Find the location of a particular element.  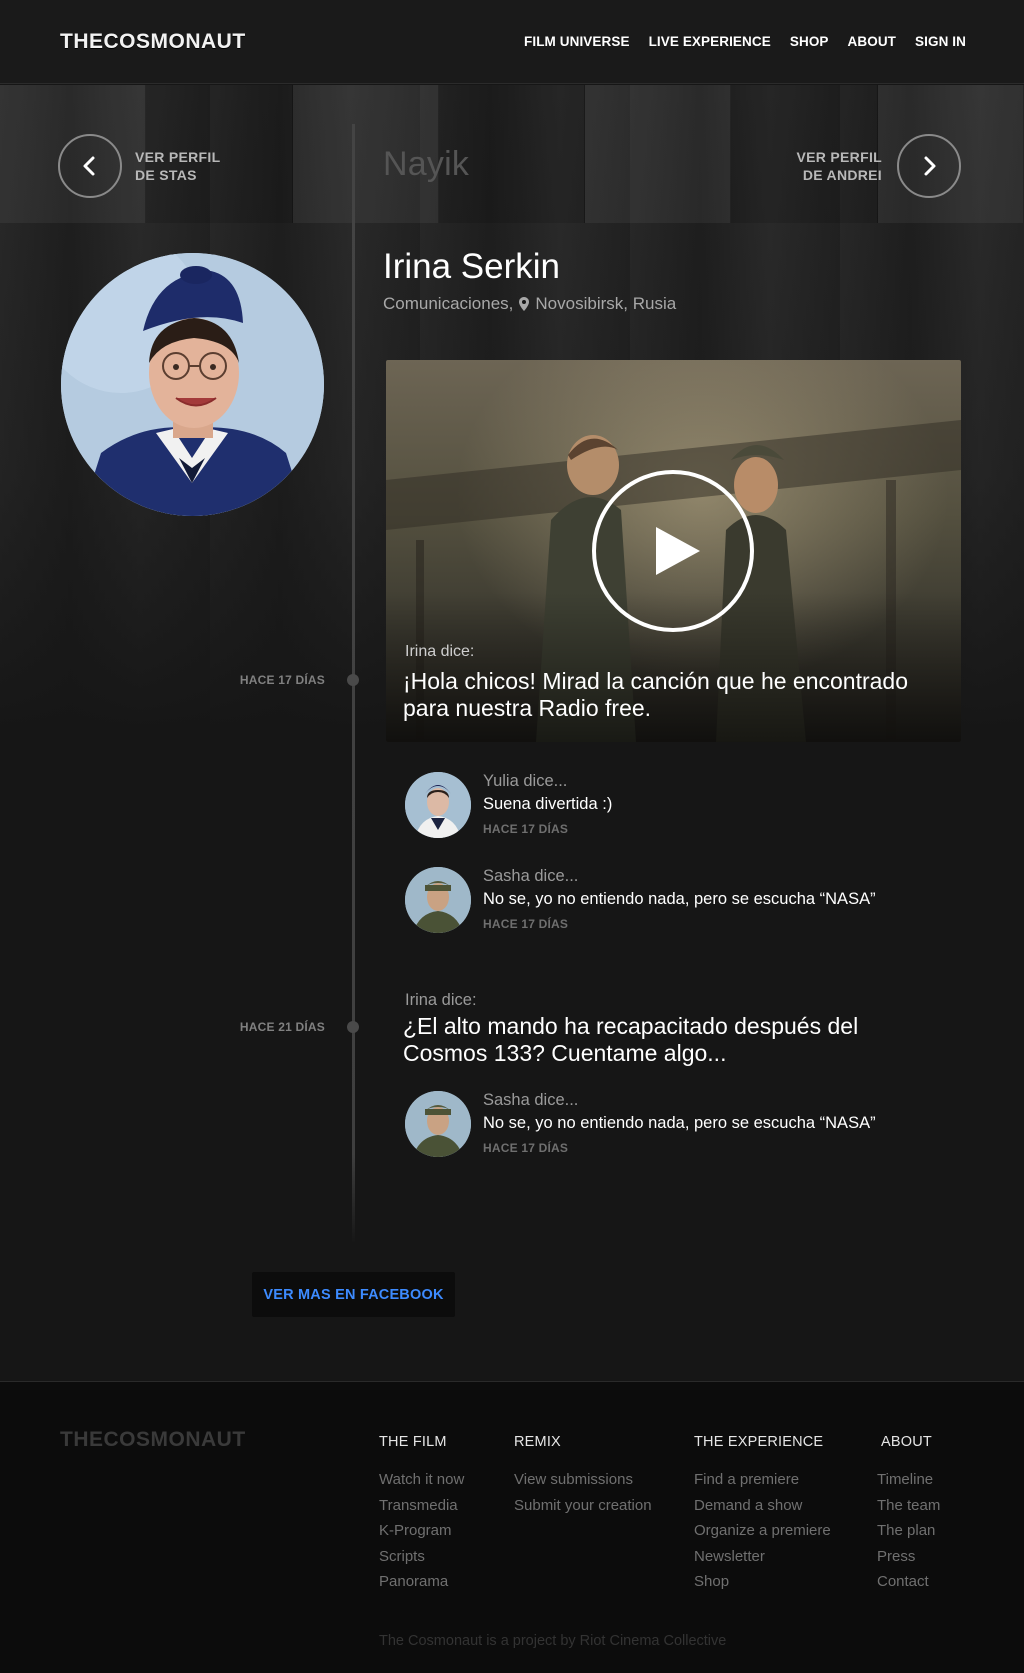

next-profile-button is located at coordinates (929, 166).